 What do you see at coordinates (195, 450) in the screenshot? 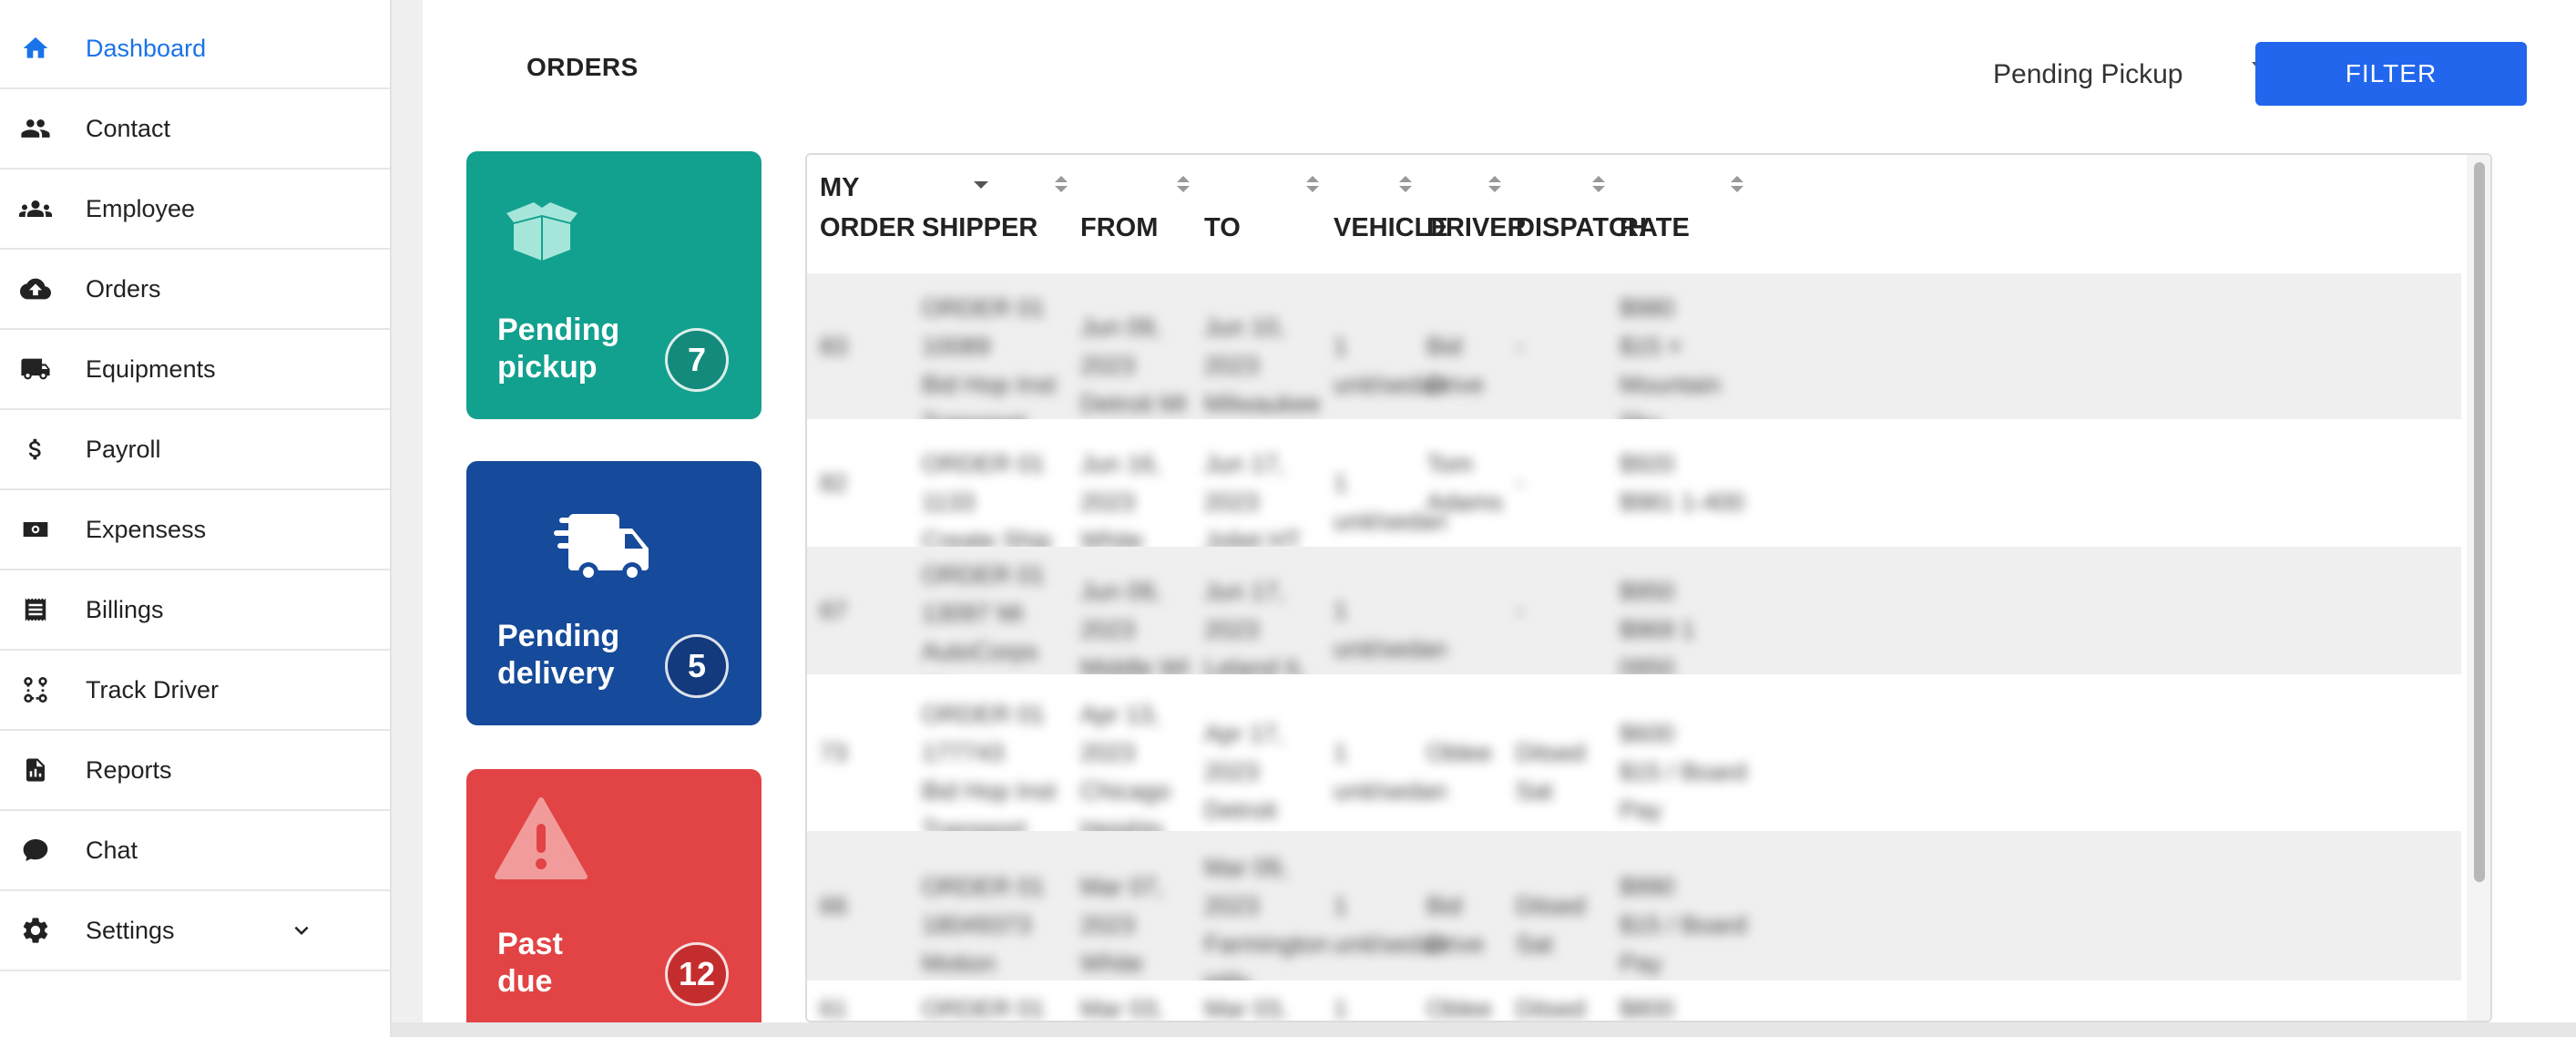
I see `sidebar-item-payroll: Payroll` at bounding box center [195, 450].